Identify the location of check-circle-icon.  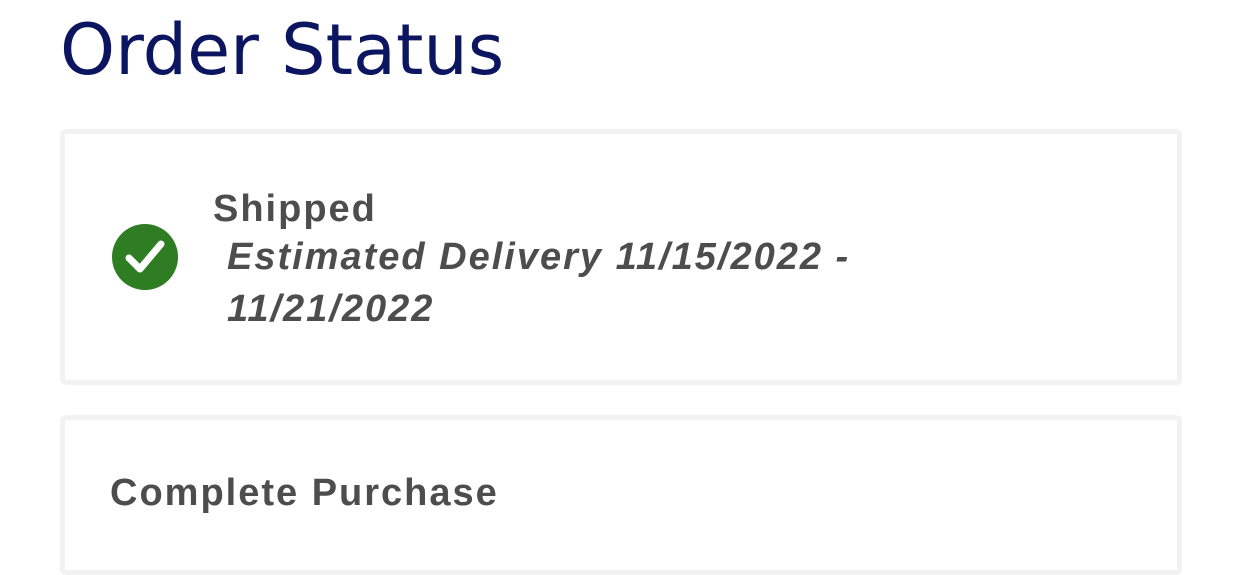
(145, 257).